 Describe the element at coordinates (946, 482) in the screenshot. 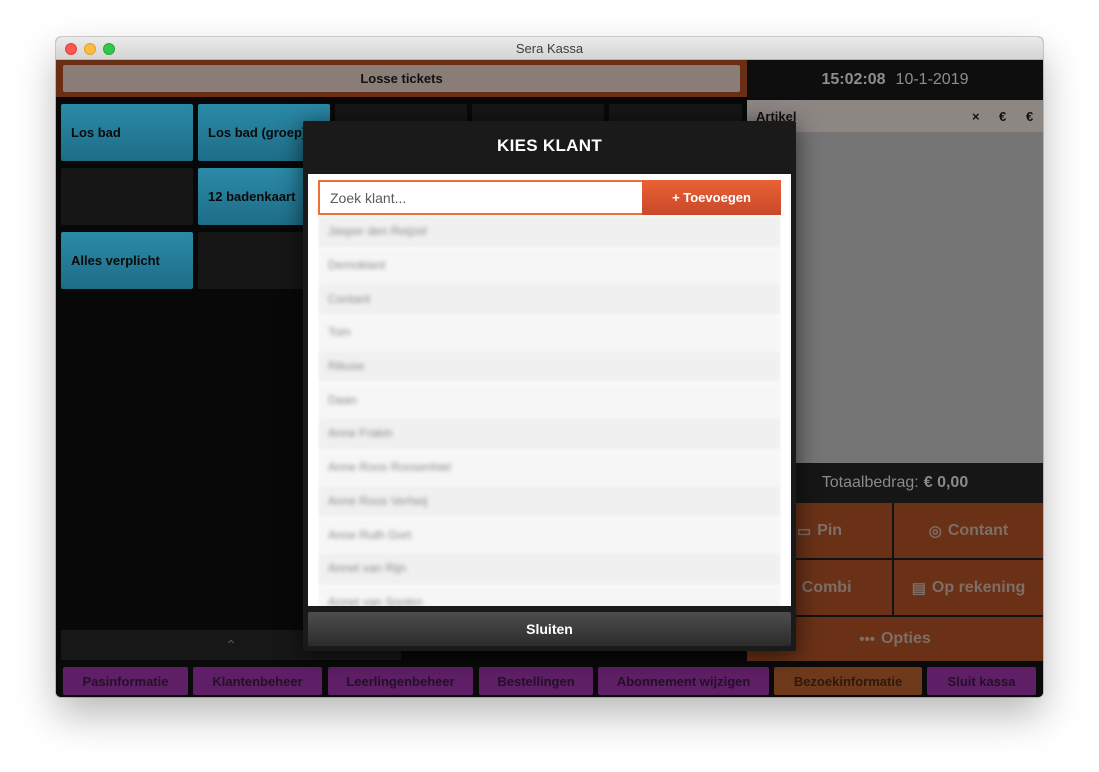

I see `total-value: € 0,00` at that location.